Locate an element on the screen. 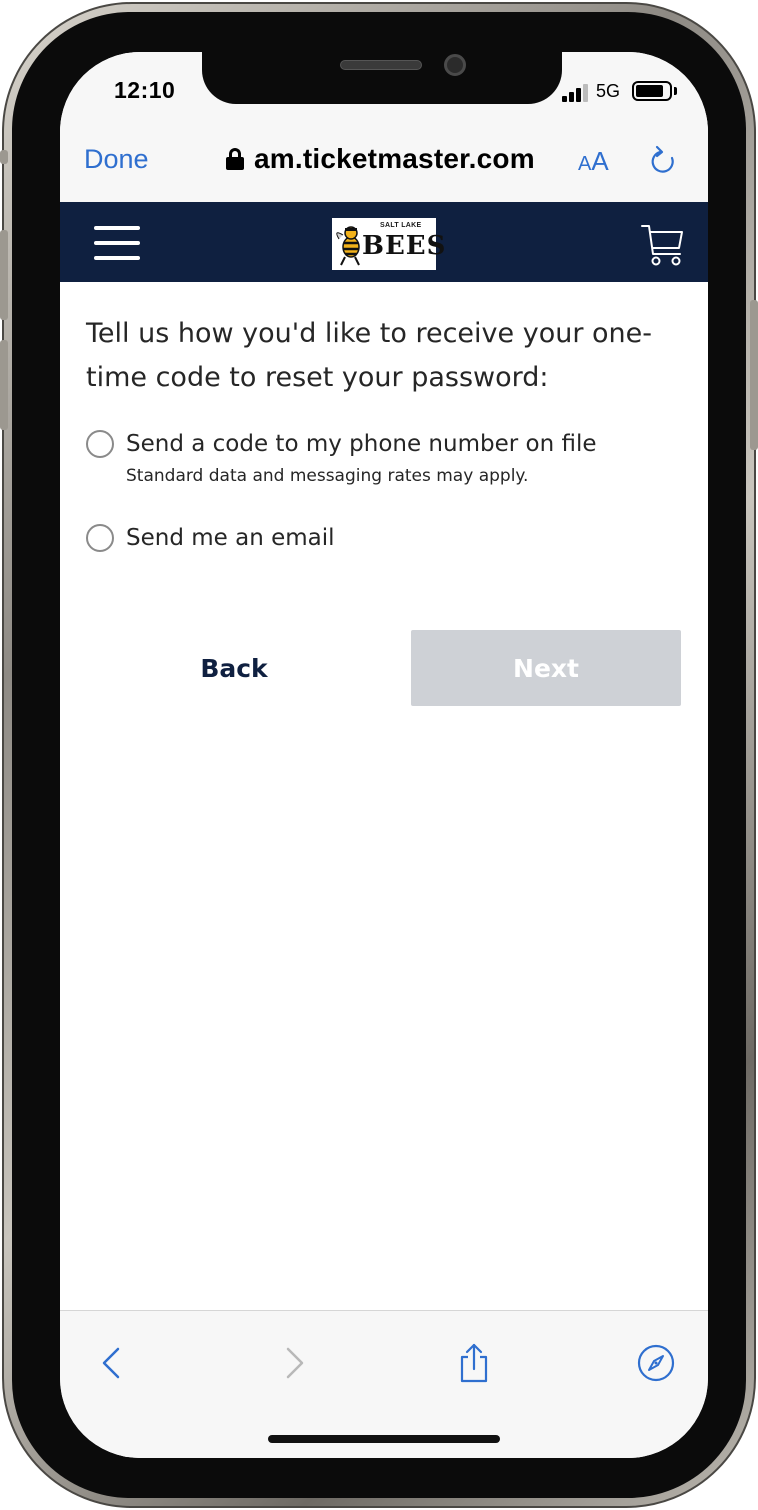 The height and width of the screenshot is (1510, 758). browser-address-bar: Done am.ticketmaster.com AA is located at coordinates (384, 160).